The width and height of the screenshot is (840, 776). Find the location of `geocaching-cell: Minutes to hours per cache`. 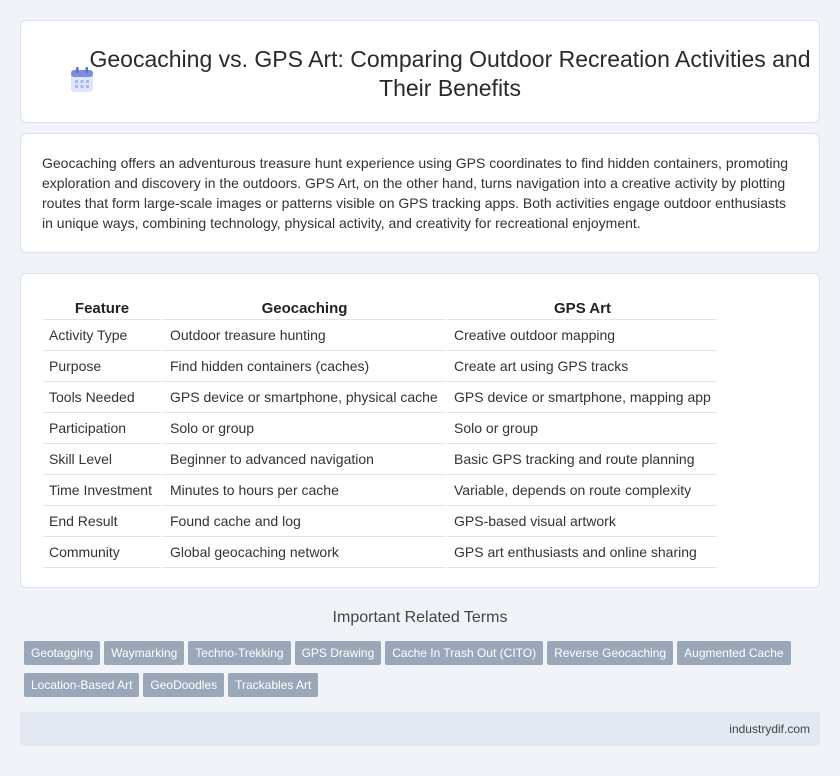

geocaching-cell: Minutes to hours per cache is located at coordinates (303, 490).